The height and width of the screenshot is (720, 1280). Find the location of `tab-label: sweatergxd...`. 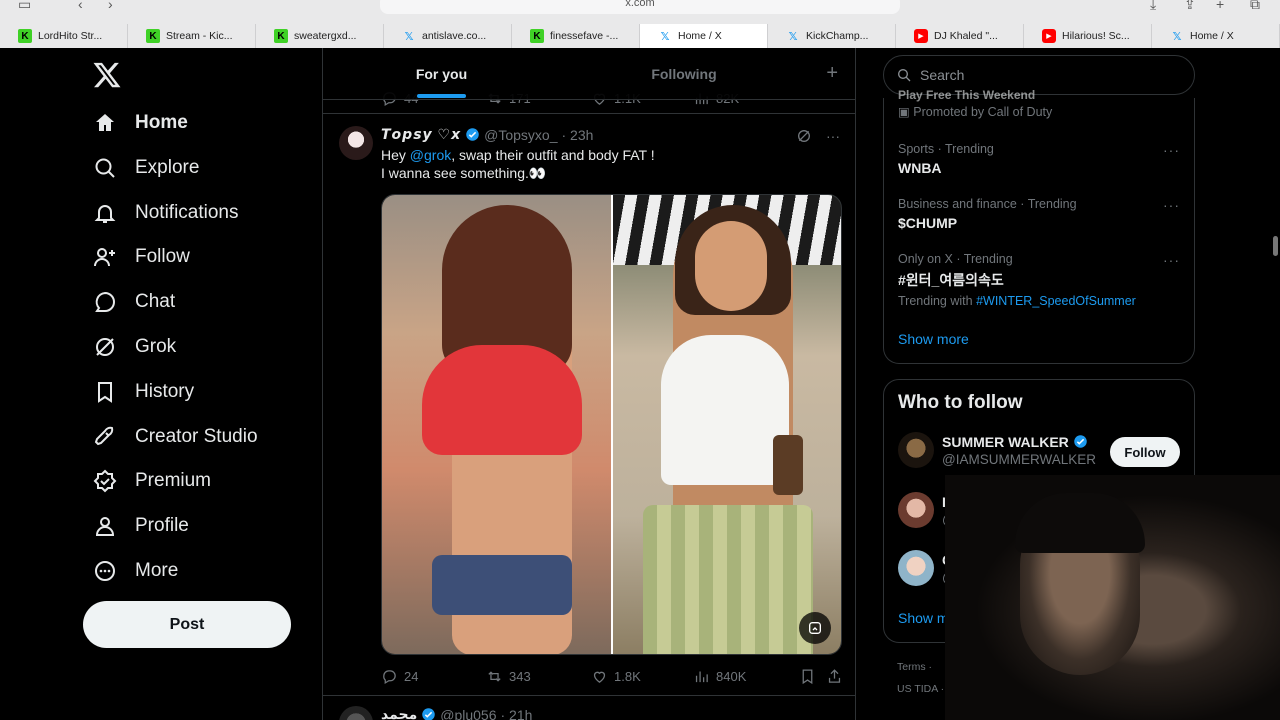

tab-label: sweatergxd... is located at coordinates (325, 36).